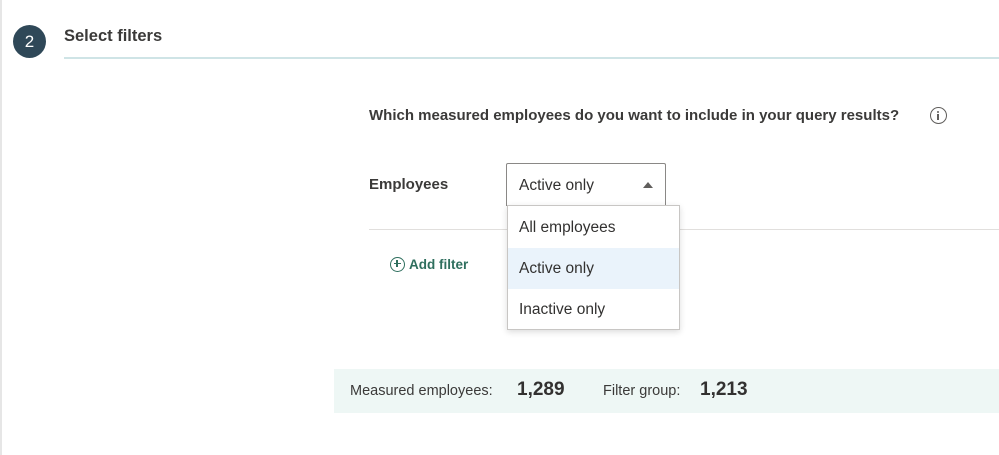 This screenshot has height=455, width=999. I want to click on employees-dropdown: Active only, so click(586, 184).